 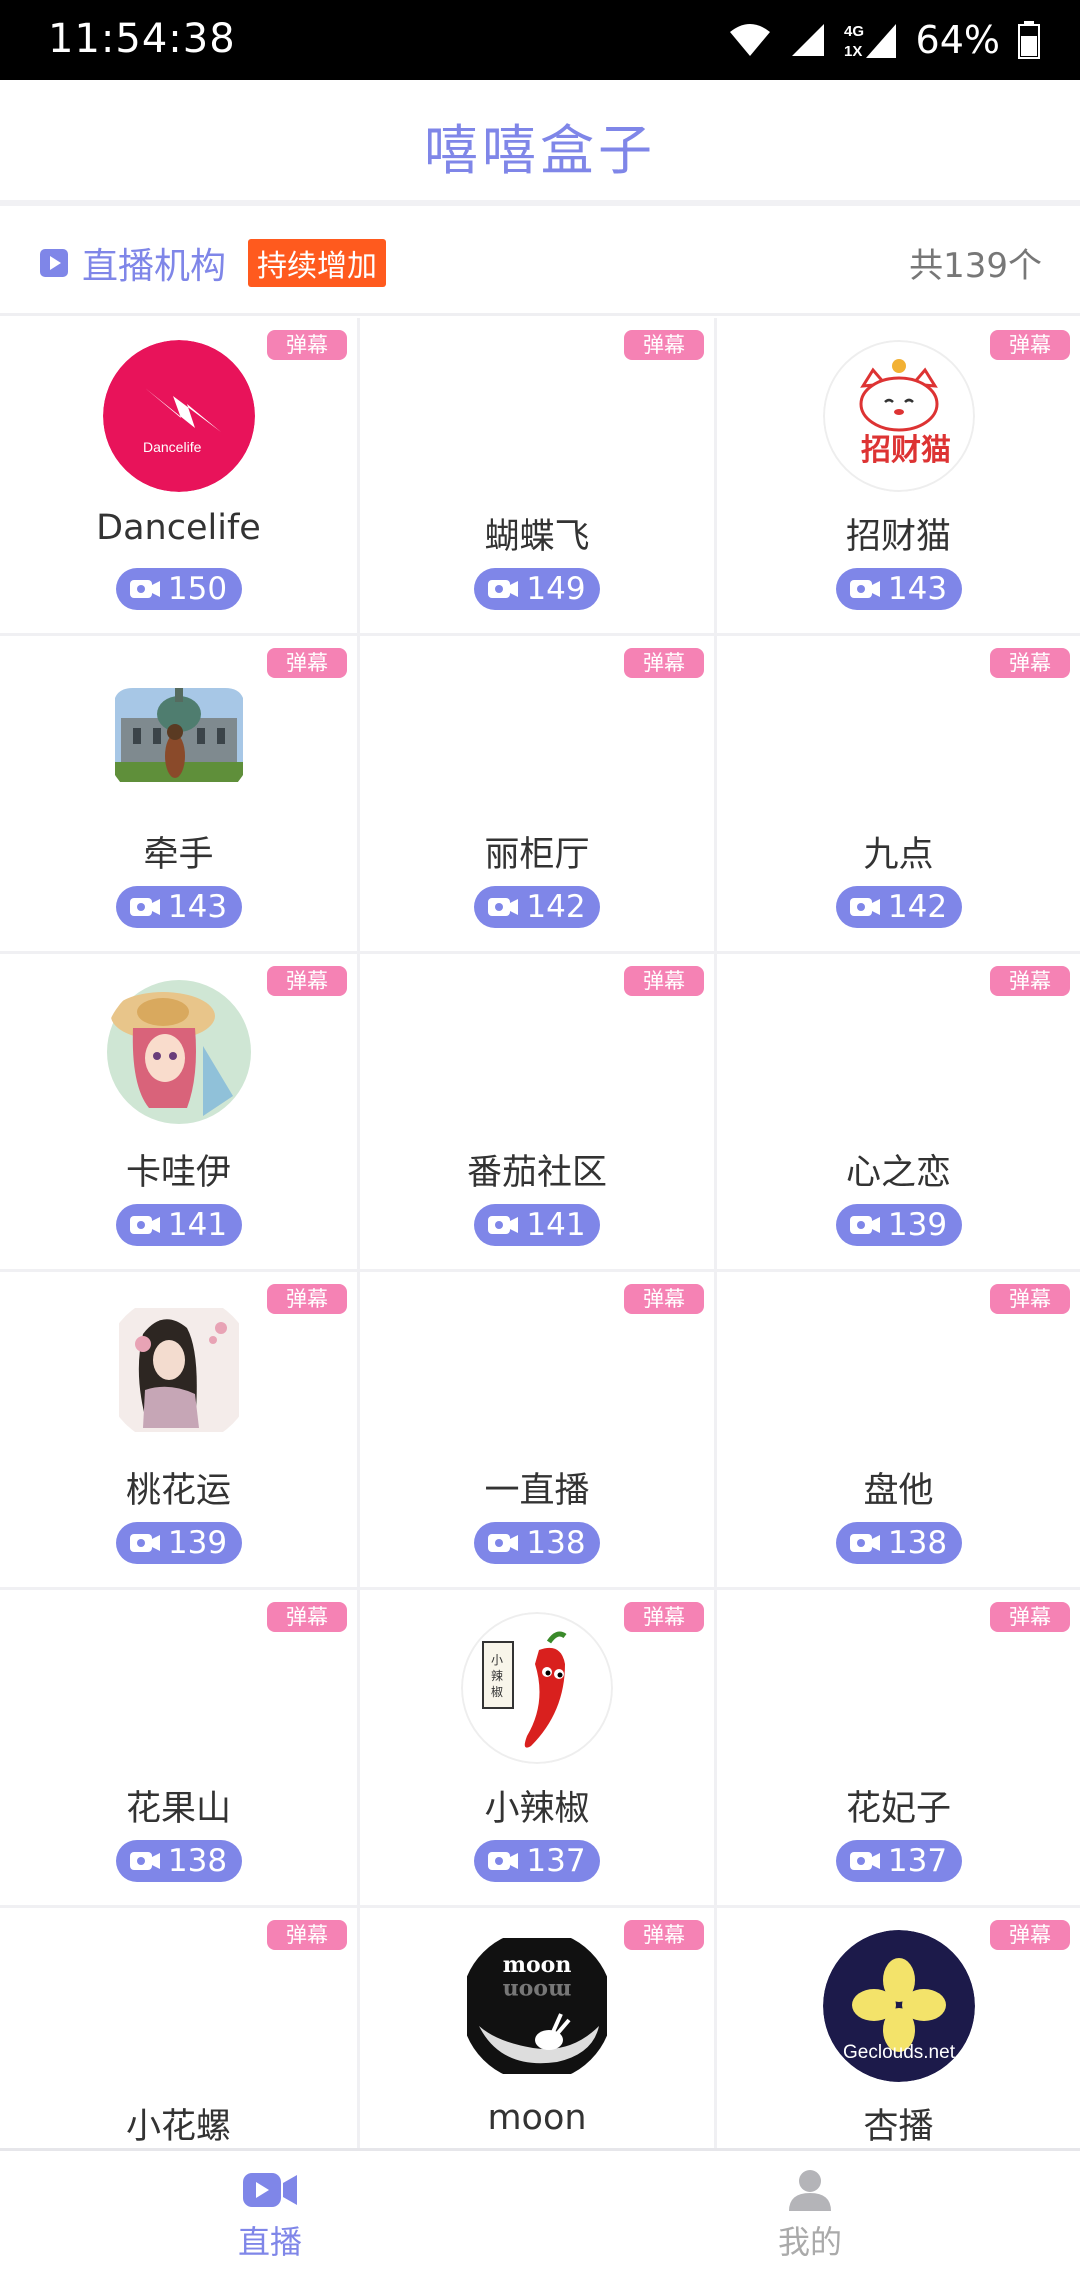 What do you see at coordinates (898, 795) in the screenshot?
I see `platform-card: 弹幕 九点 142` at bounding box center [898, 795].